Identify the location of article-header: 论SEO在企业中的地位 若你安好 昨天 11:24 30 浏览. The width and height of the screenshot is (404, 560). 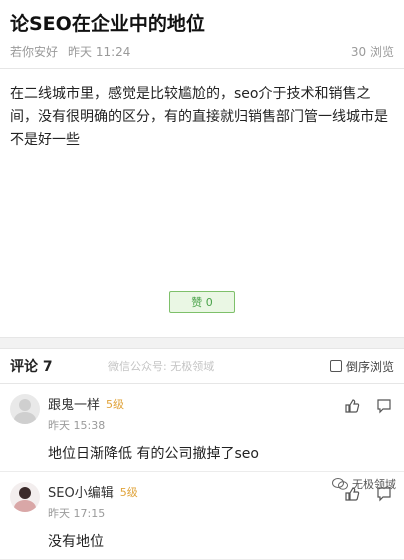
(202, 34).